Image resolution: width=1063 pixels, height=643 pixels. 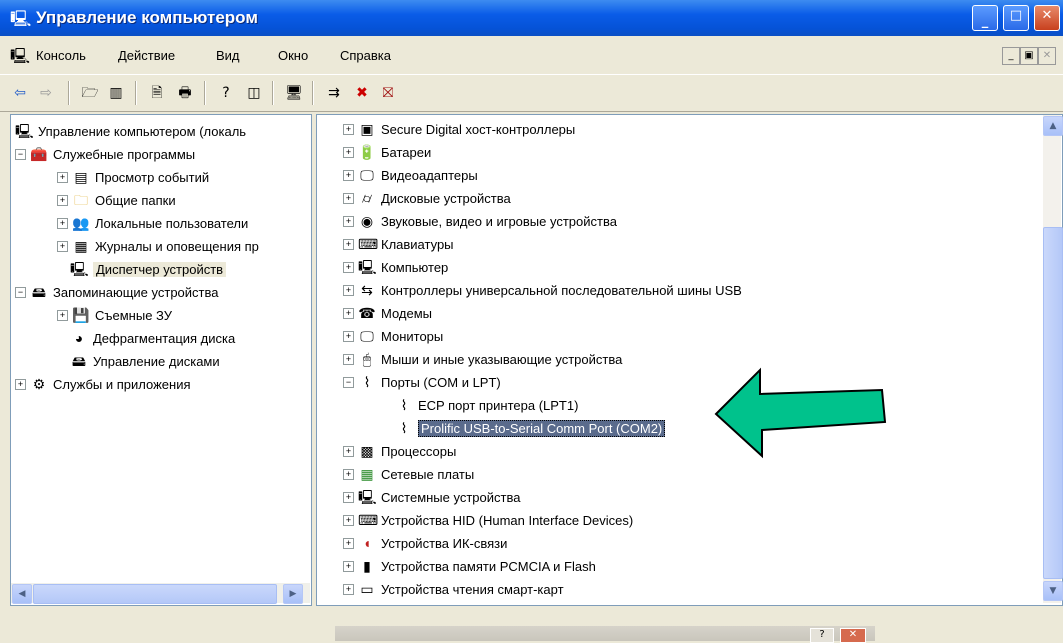 I want to click on tree-item: + ▦ Журналы и оповещения пр, so click(x=158, y=246).